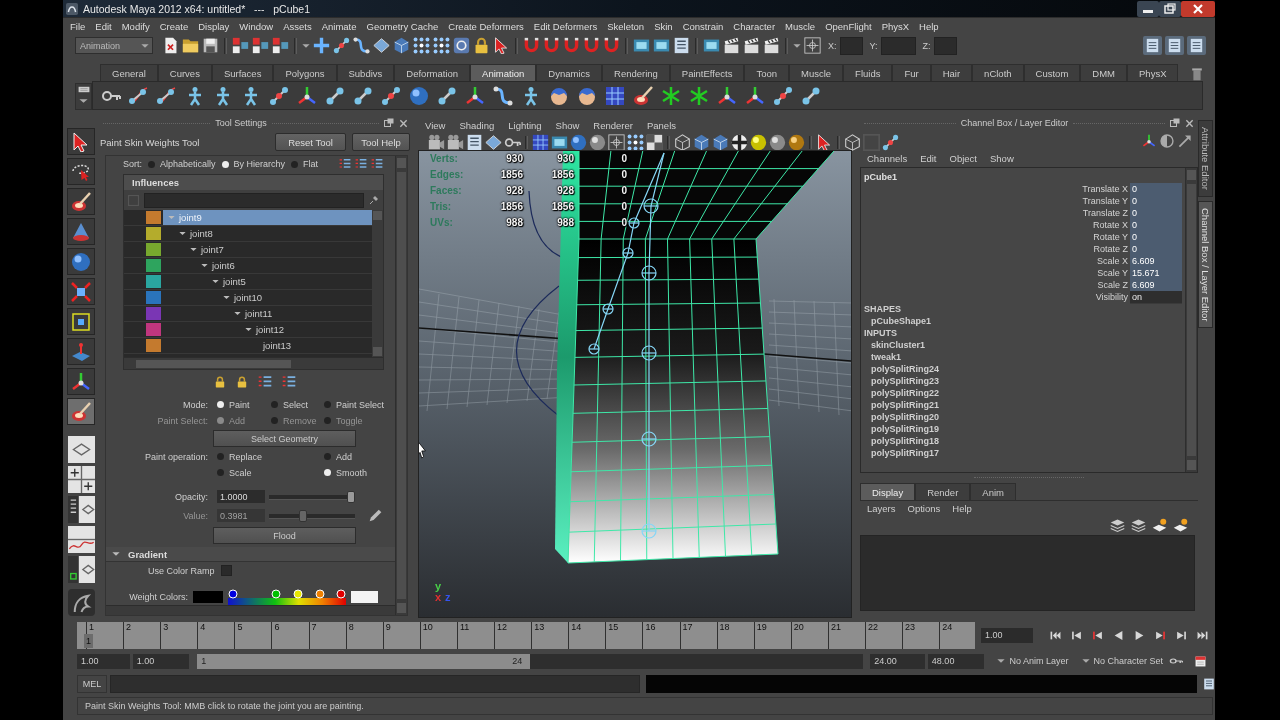 The image size is (1280, 720). I want to click on range-slider-track: 1 24, so click(530, 661).